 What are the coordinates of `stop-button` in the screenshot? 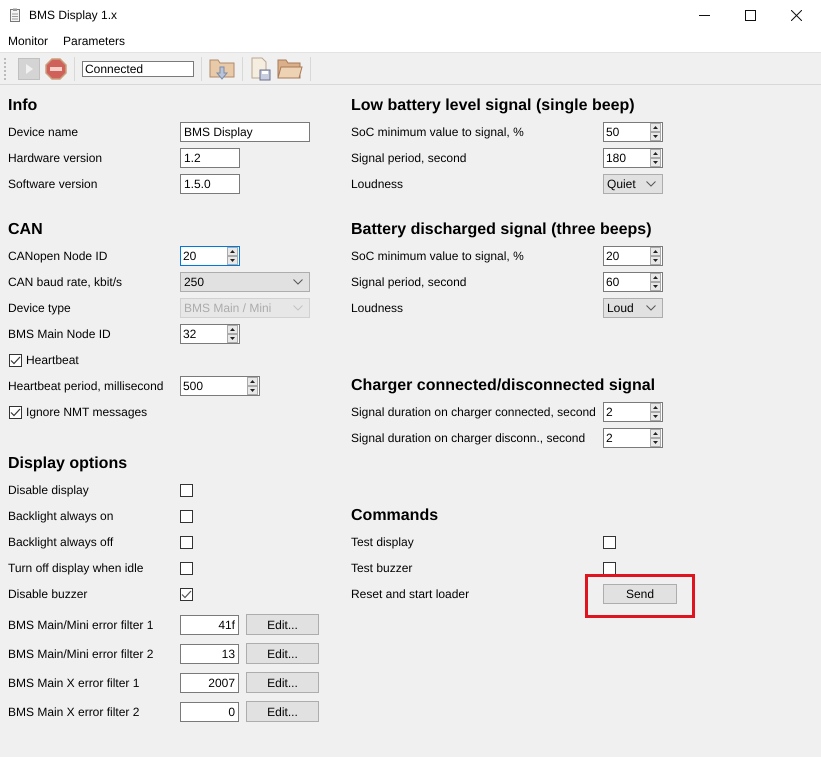 It's located at (56, 69).